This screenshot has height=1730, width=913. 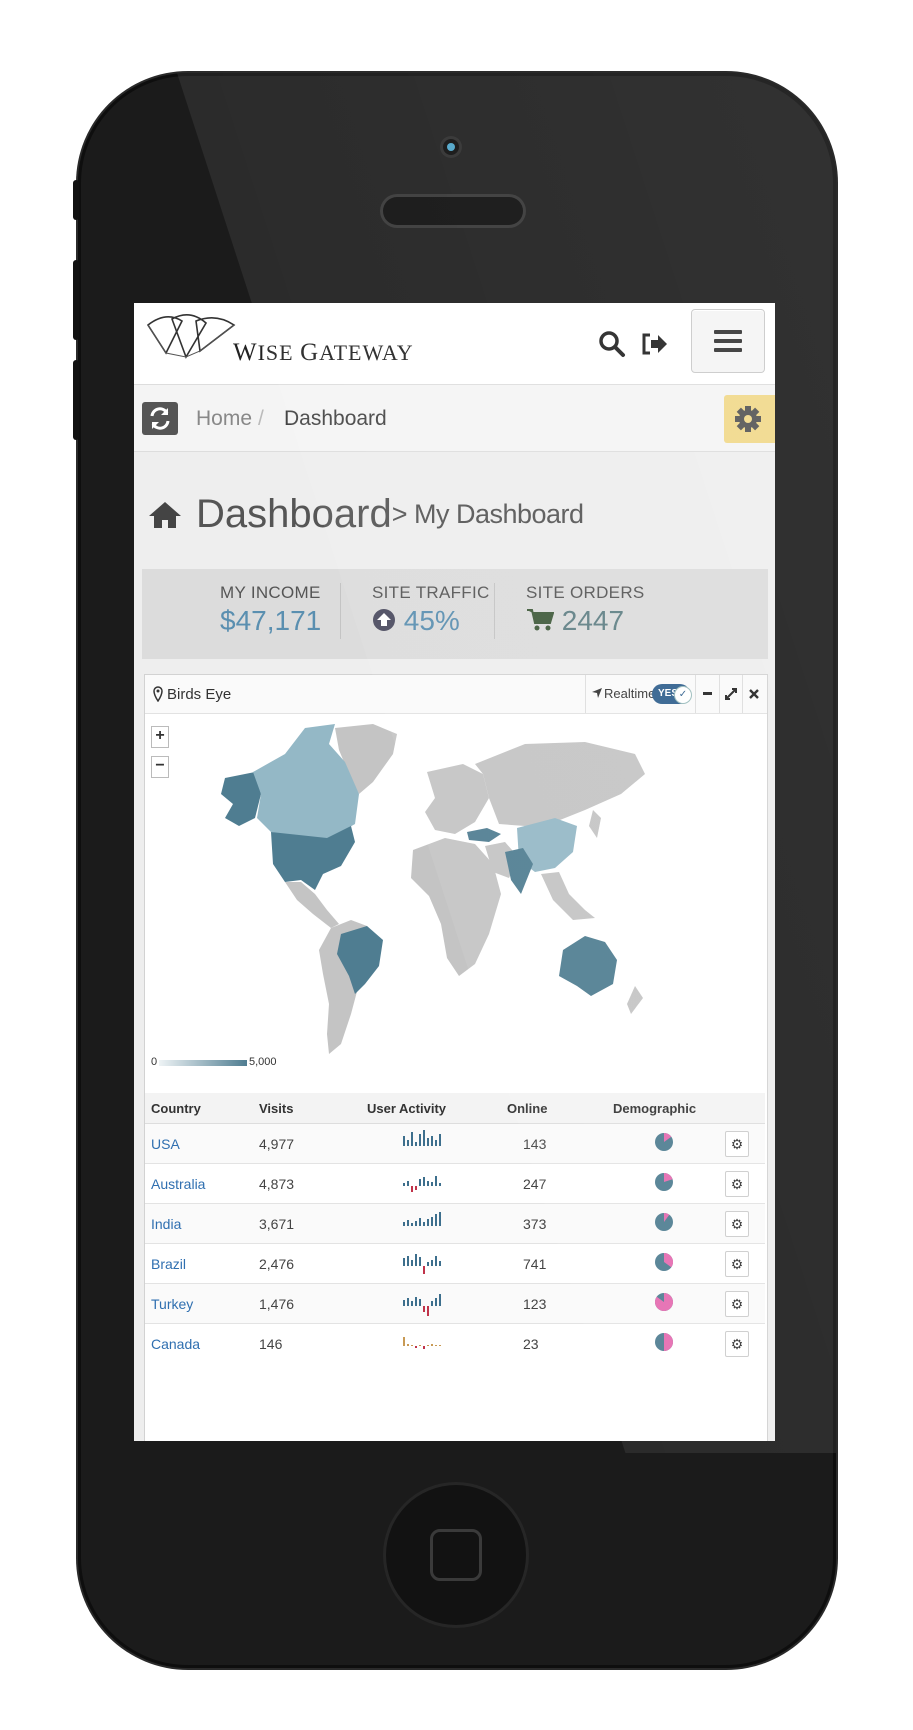 I want to click on refresh-button, so click(x=160, y=418).